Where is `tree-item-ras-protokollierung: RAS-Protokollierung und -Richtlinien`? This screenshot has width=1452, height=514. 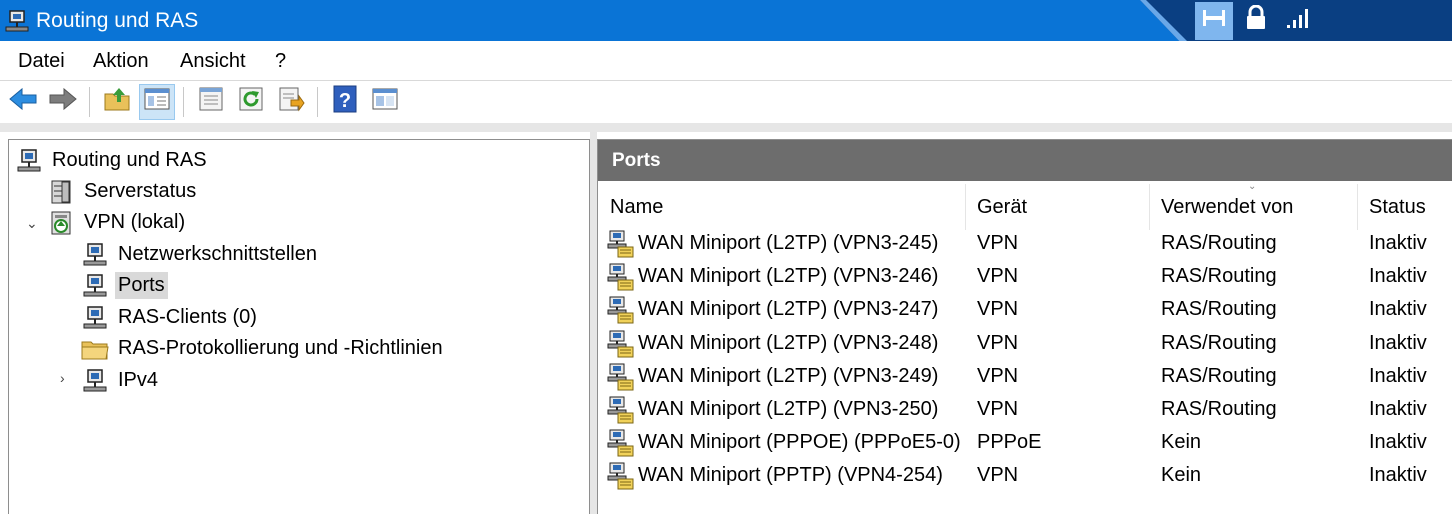
tree-item-ras-protokollierung: RAS-Protokollierung und -Richtlinien is located at coordinates (263, 348).